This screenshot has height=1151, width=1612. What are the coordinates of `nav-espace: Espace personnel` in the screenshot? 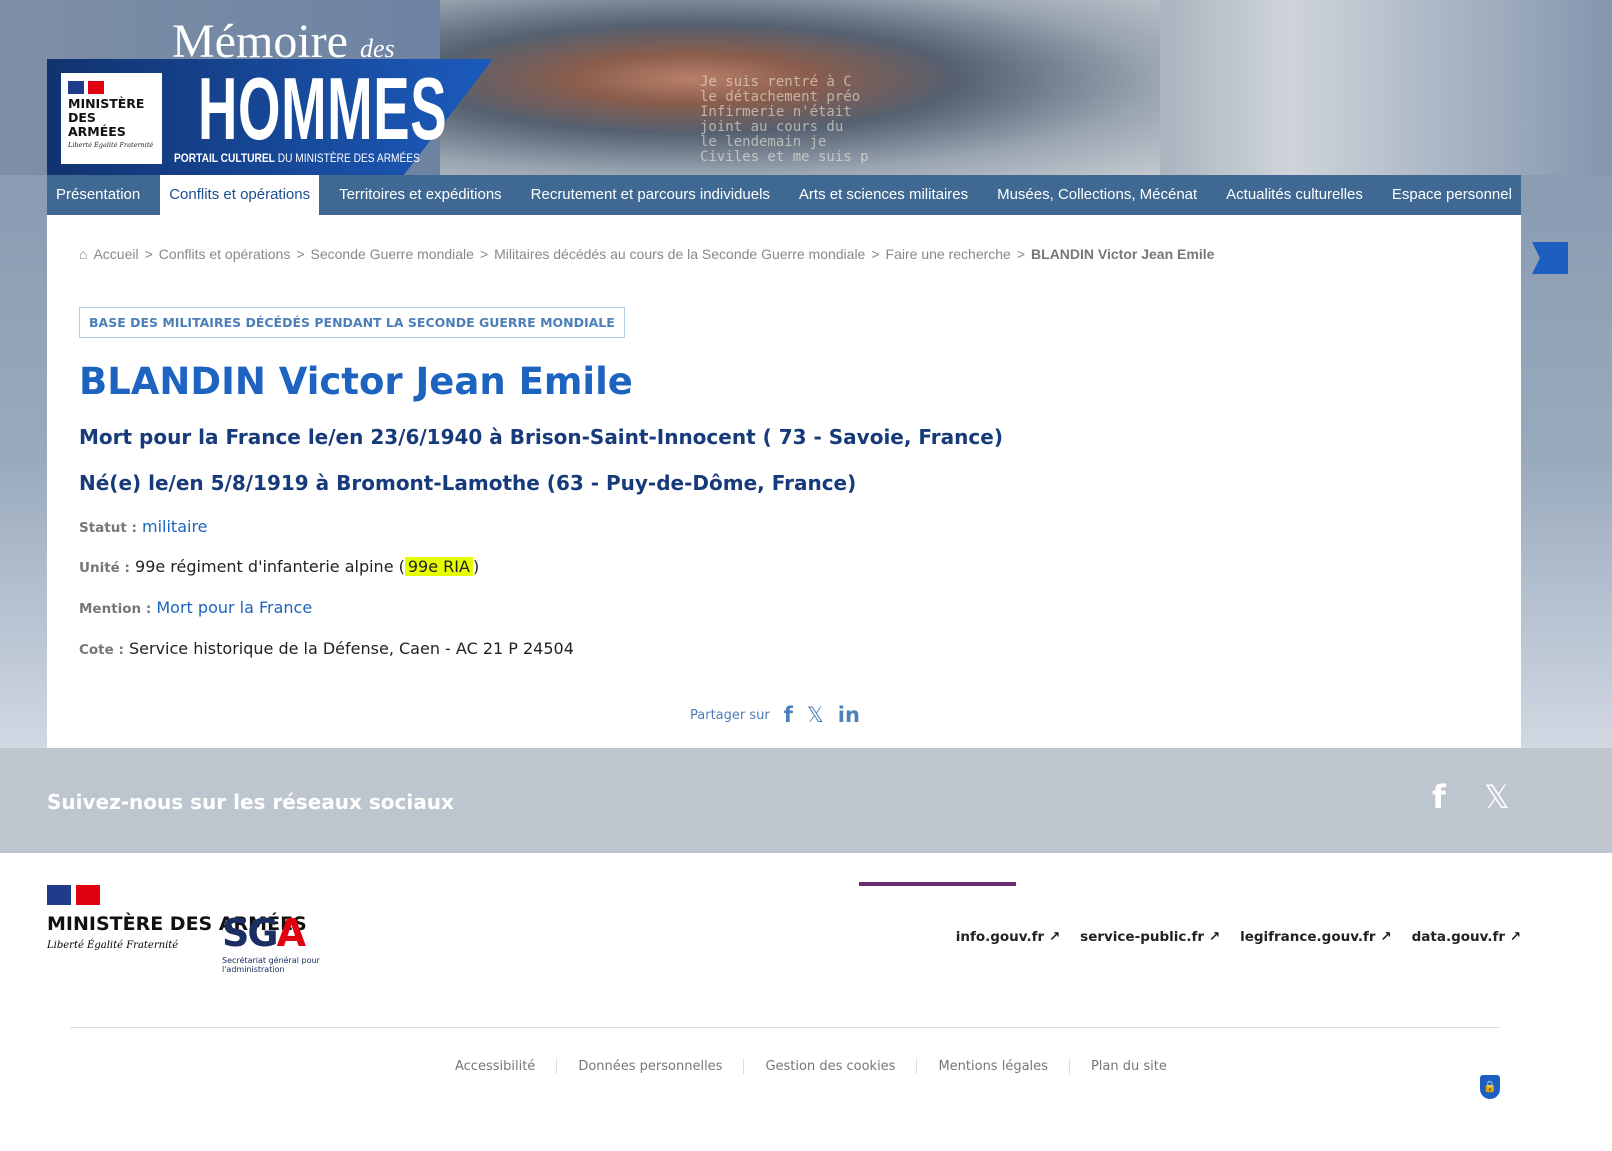 It's located at (1452, 195).